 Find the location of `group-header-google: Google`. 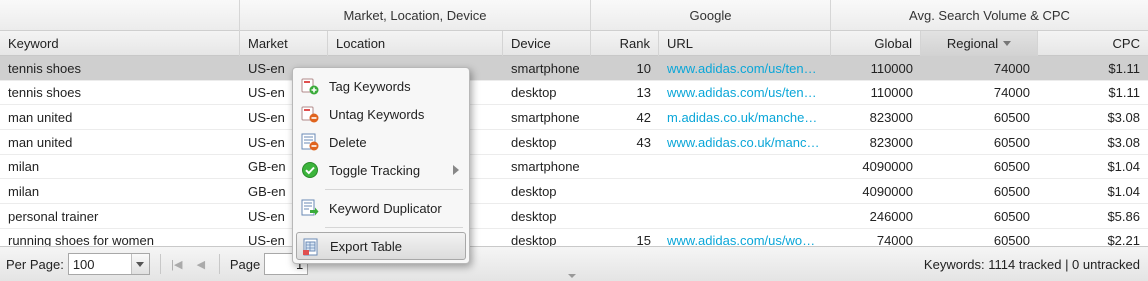

group-header-google: Google is located at coordinates (711, 15).